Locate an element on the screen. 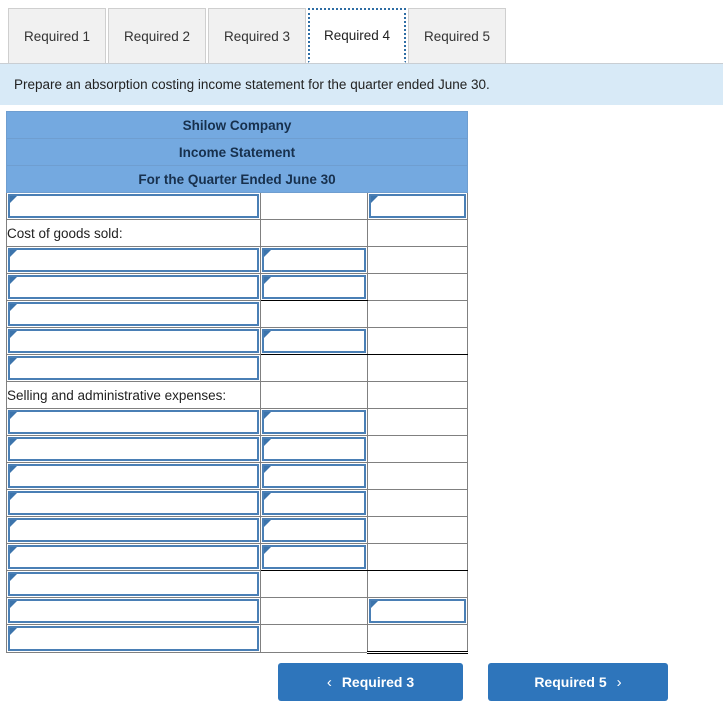 Image resolution: width=723 pixels, height=721 pixels. tab-label: Required 5 is located at coordinates (457, 36).